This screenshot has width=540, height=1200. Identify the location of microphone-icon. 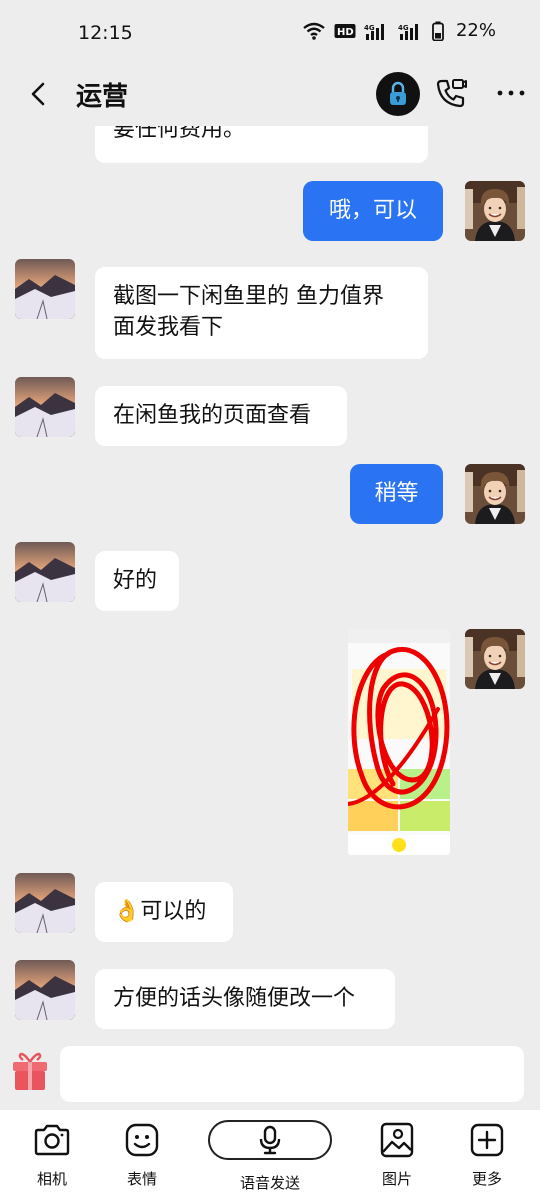
(270, 1140).